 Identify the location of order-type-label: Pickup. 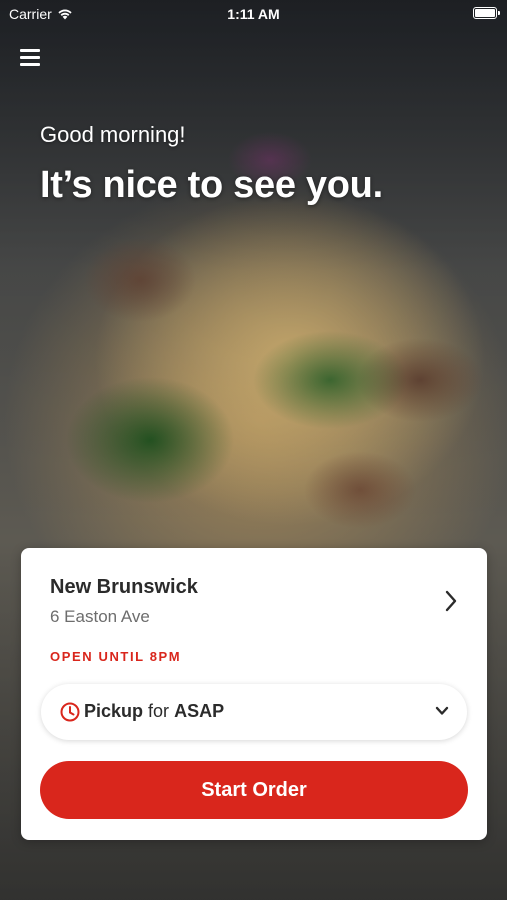
(114, 711).